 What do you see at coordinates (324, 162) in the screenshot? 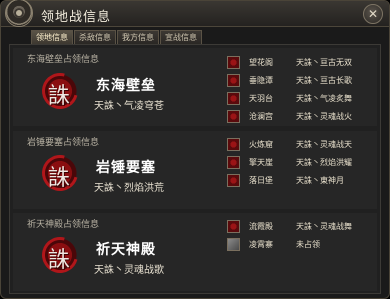
I see `occupant-alliance: 天誅丶烈焰洪耀` at bounding box center [324, 162].